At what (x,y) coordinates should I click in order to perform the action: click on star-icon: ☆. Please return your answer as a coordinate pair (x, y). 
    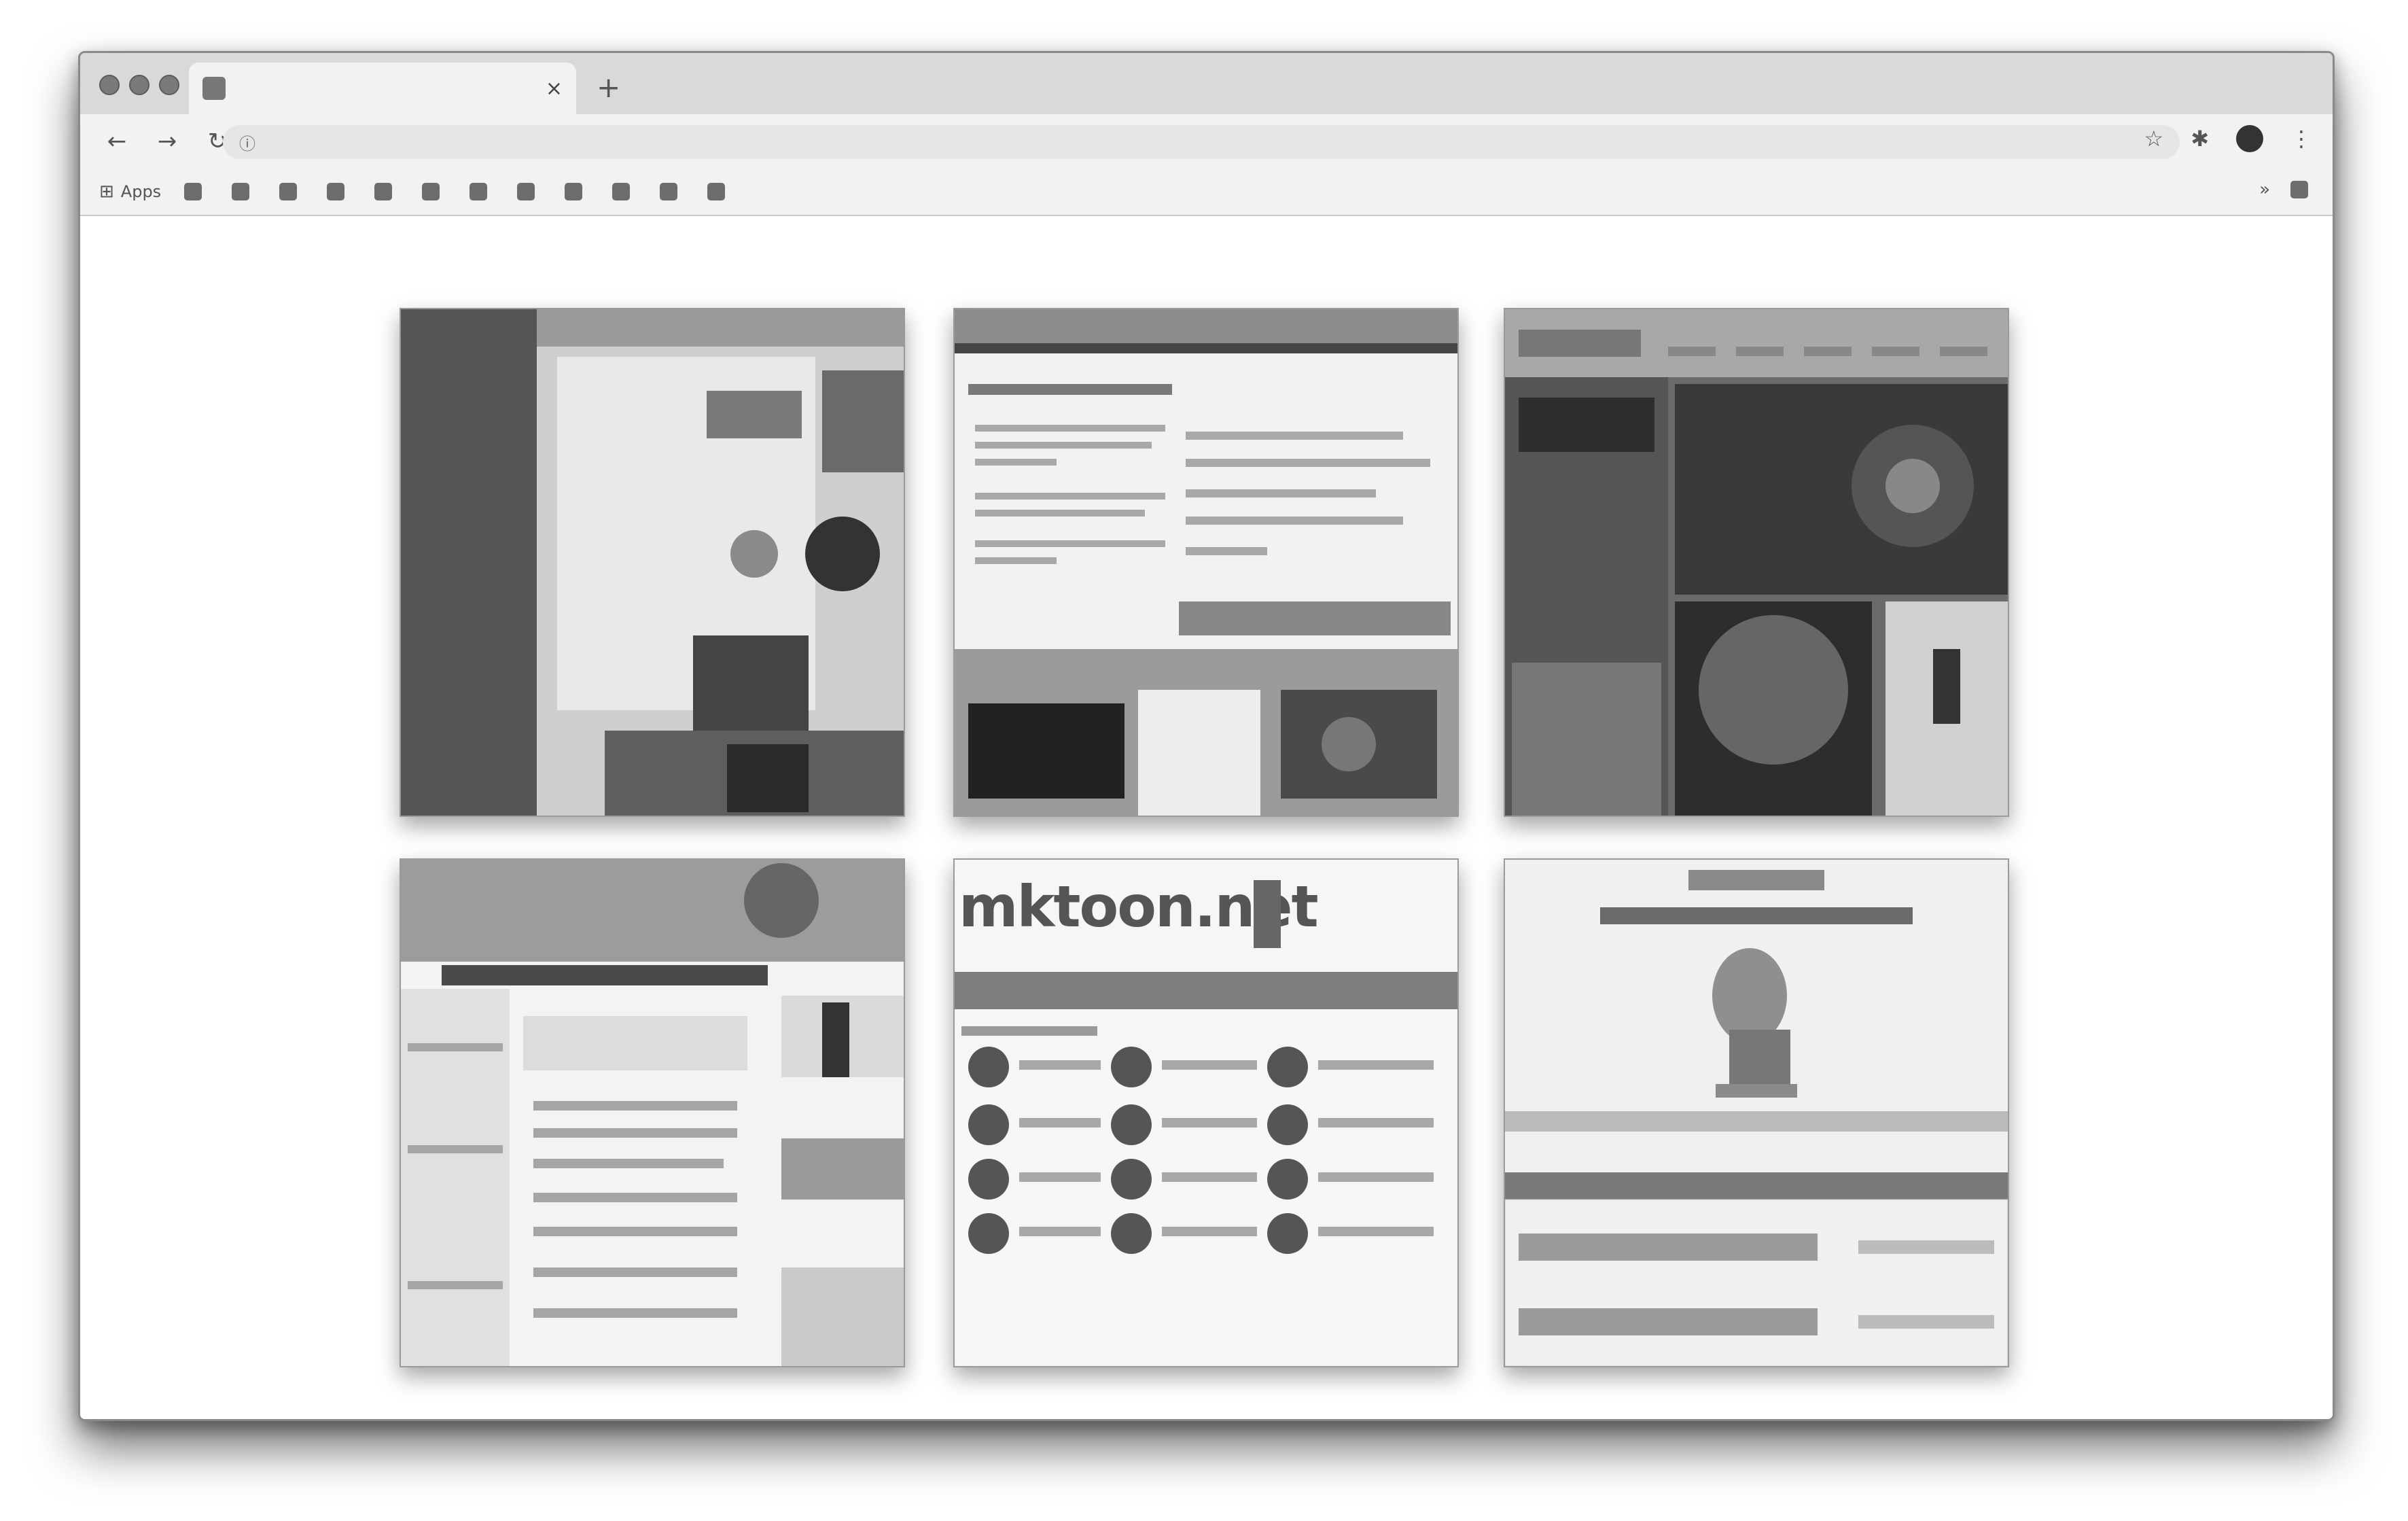
    Looking at the image, I should click on (2154, 139).